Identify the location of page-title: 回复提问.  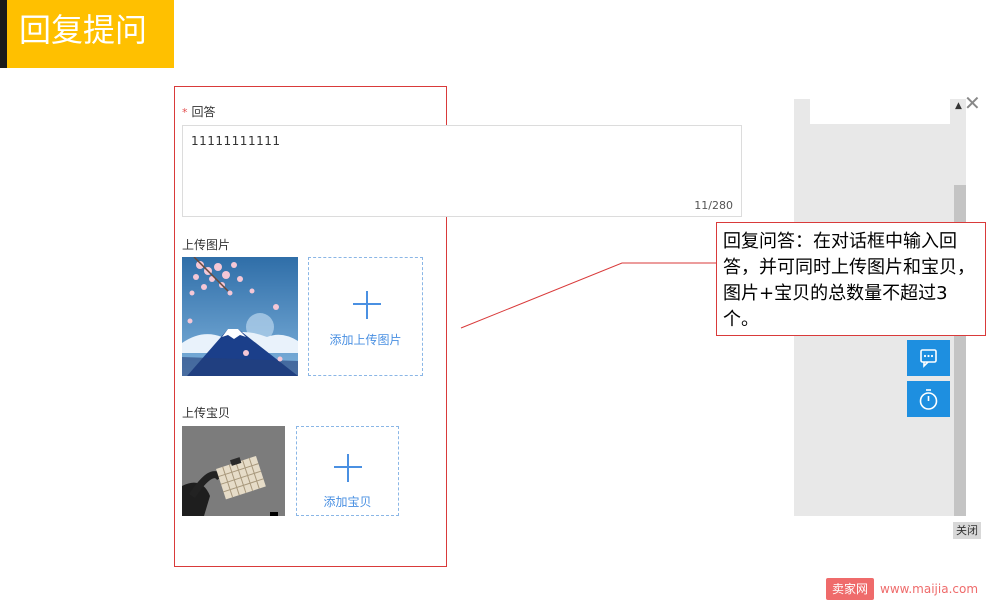
(83, 30).